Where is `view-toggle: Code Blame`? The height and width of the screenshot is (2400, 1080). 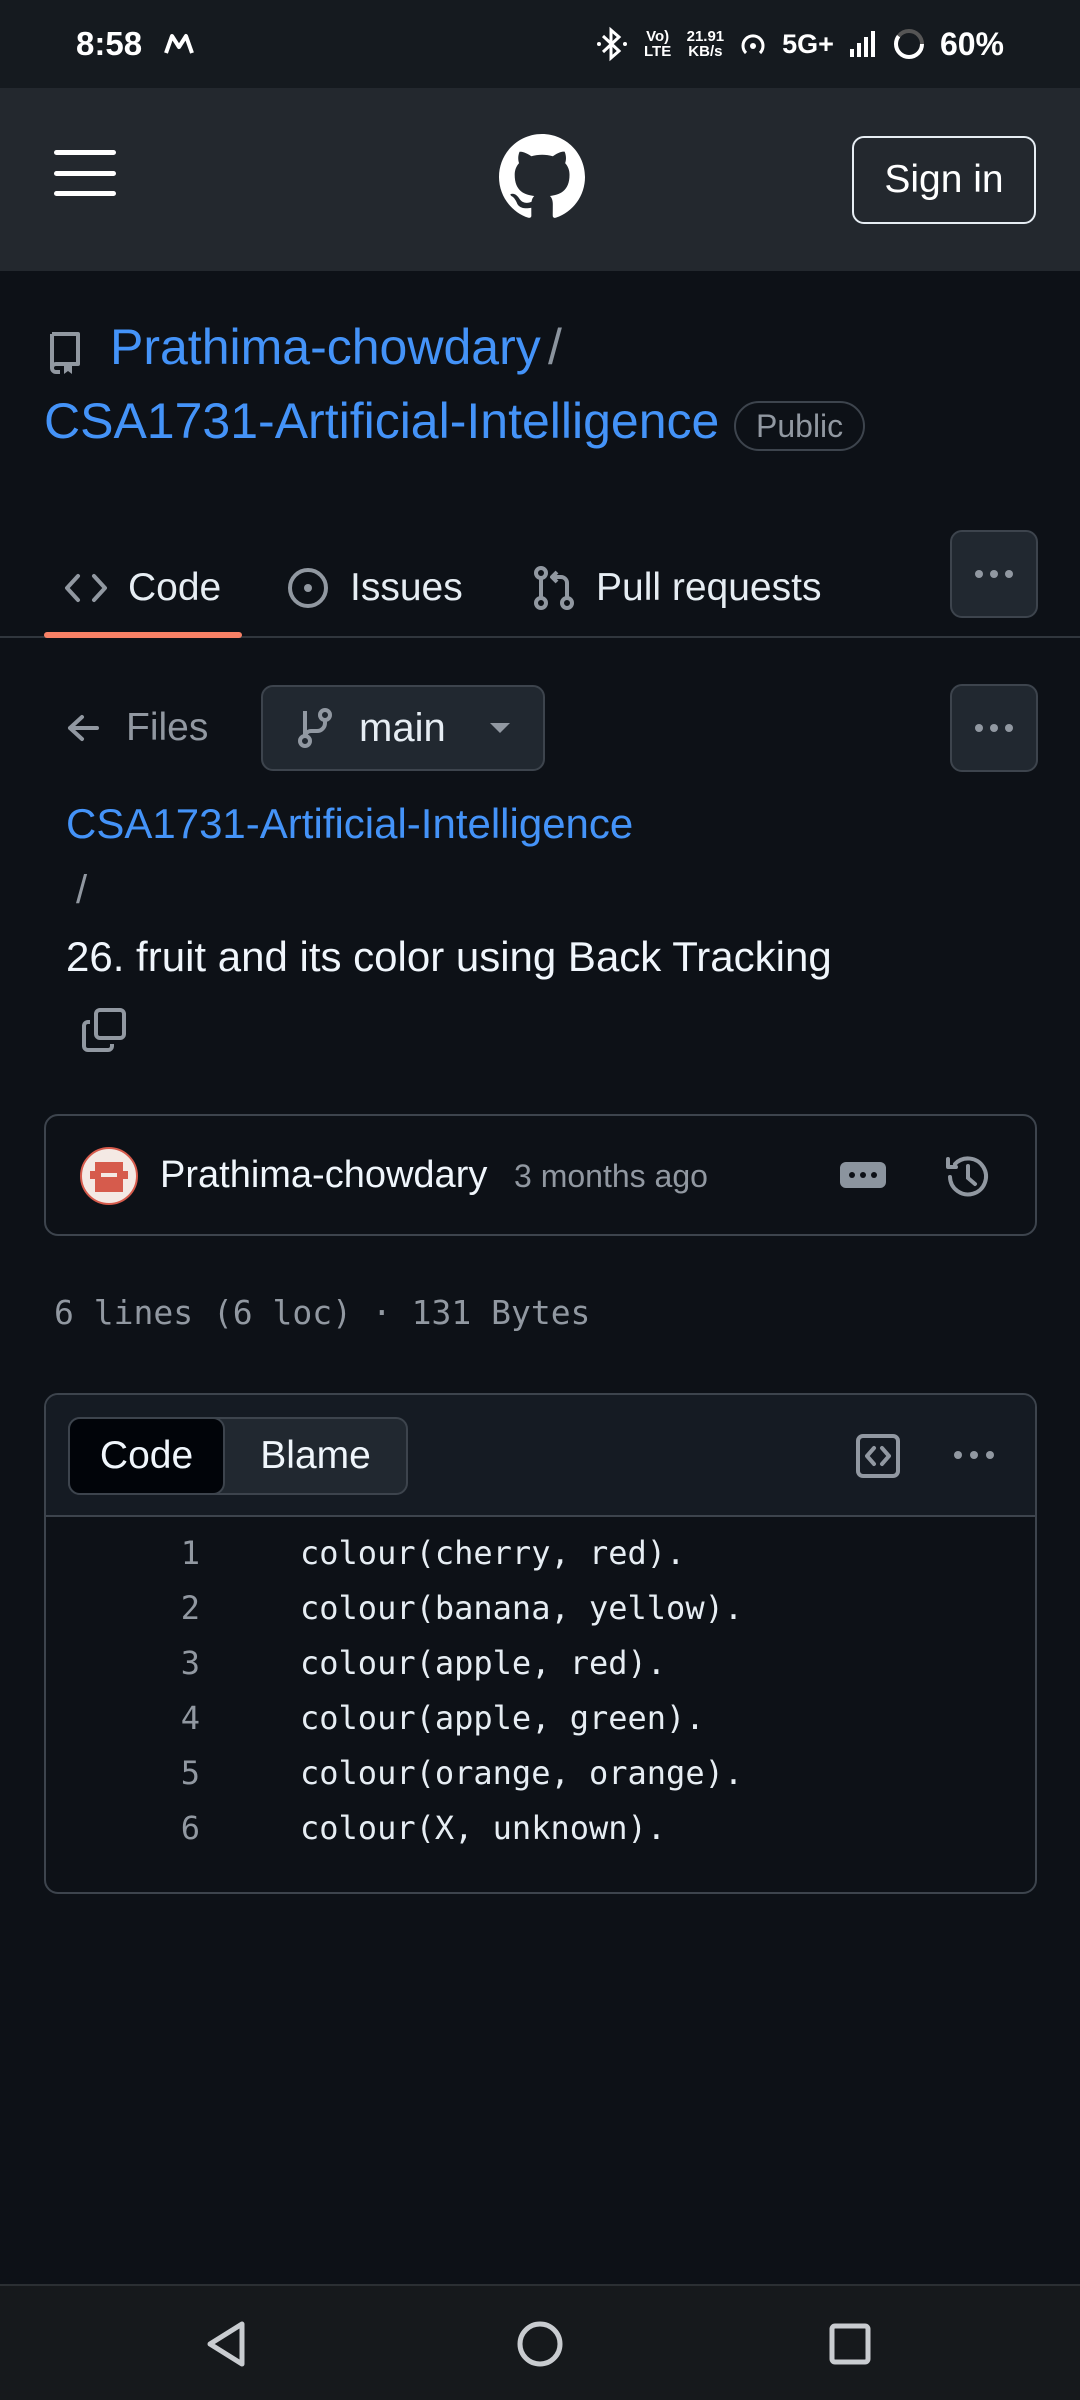 view-toggle: Code Blame is located at coordinates (238, 1456).